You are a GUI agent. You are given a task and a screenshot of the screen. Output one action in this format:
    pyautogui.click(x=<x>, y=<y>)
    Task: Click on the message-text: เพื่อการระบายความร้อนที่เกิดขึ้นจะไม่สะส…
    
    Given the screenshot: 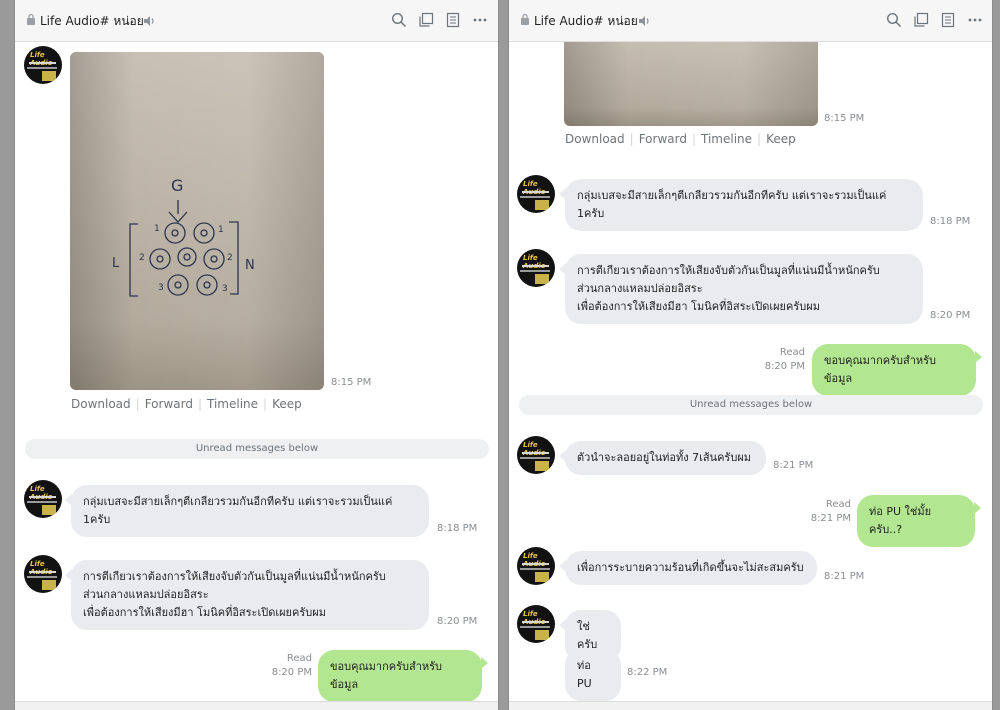 What is the action you would take?
    pyautogui.click(x=690, y=567)
    